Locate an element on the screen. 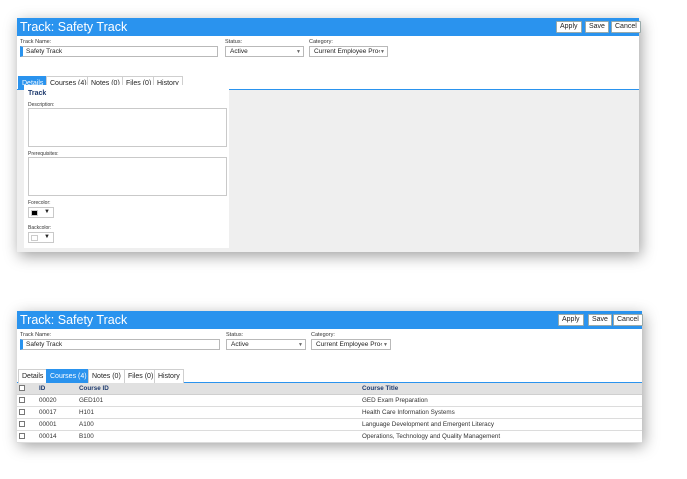  cell-course-id: H101 is located at coordinates (218, 412).